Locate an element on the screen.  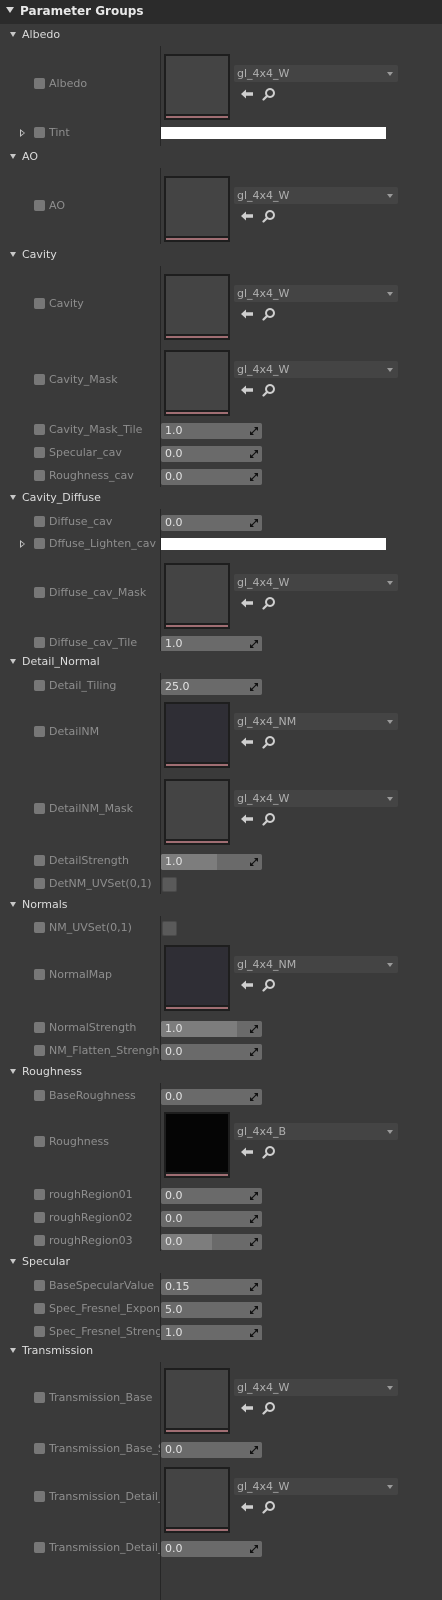
value-field: 25.0 is located at coordinates (211, 687).